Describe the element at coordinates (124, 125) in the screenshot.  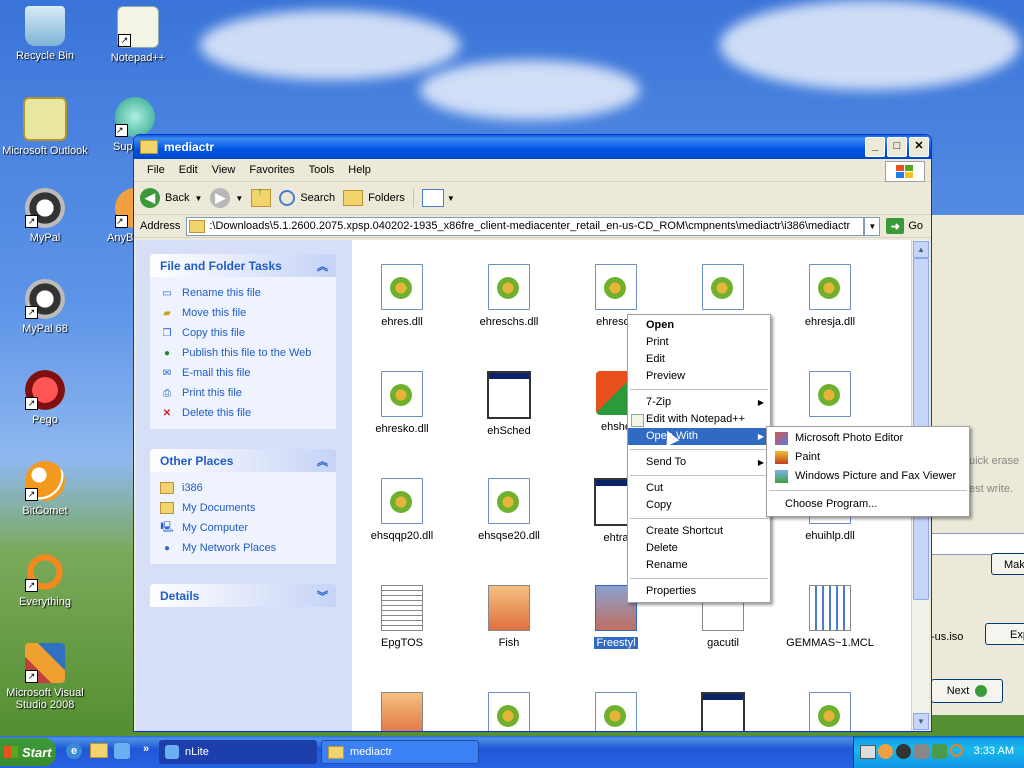
I see `desktop-icon-supe: ↗ Supe` at that location.